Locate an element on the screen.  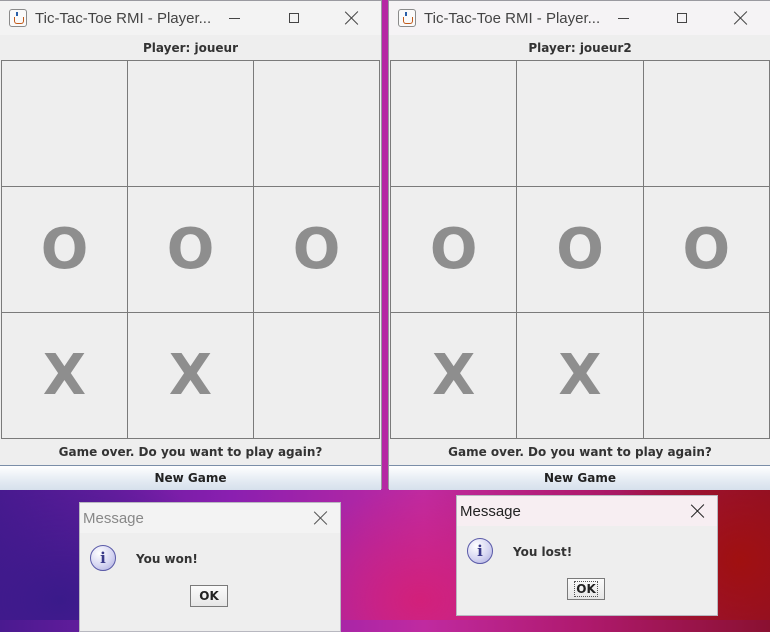
dialog-message: You lost! is located at coordinates (543, 552).